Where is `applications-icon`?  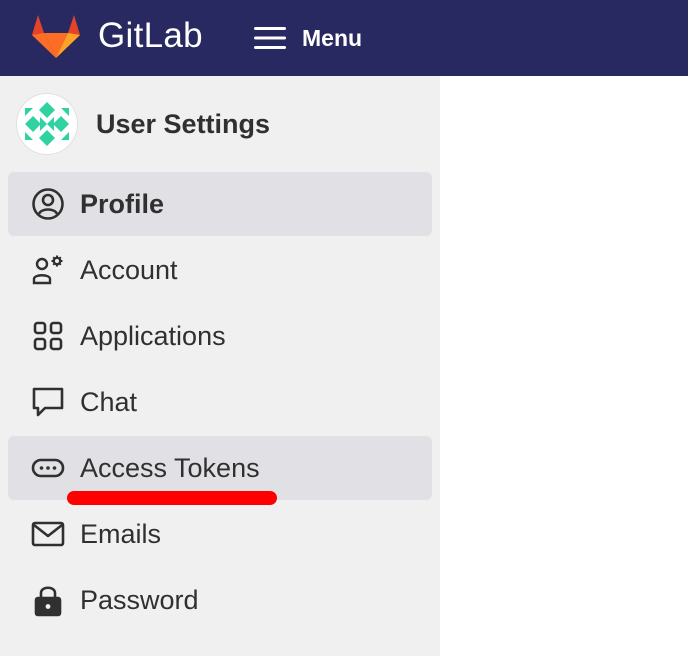 applications-icon is located at coordinates (48, 336).